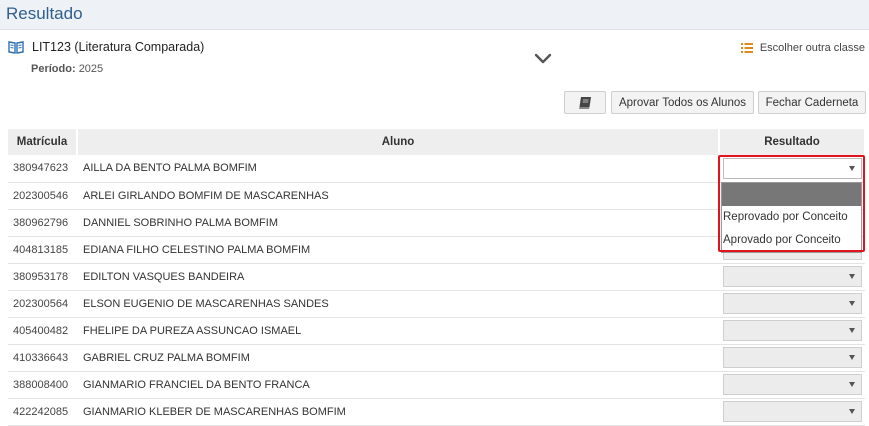 The height and width of the screenshot is (426, 869). What do you see at coordinates (398, 277) in the screenshot?
I see `student-name-cell: EDILTON VASQUES BANDEIRA` at bounding box center [398, 277].